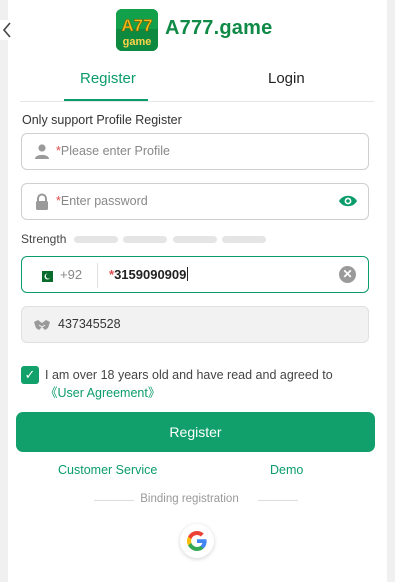 The image size is (395, 582). What do you see at coordinates (89, 324) in the screenshot?
I see `invite-code-value: 437345528` at bounding box center [89, 324].